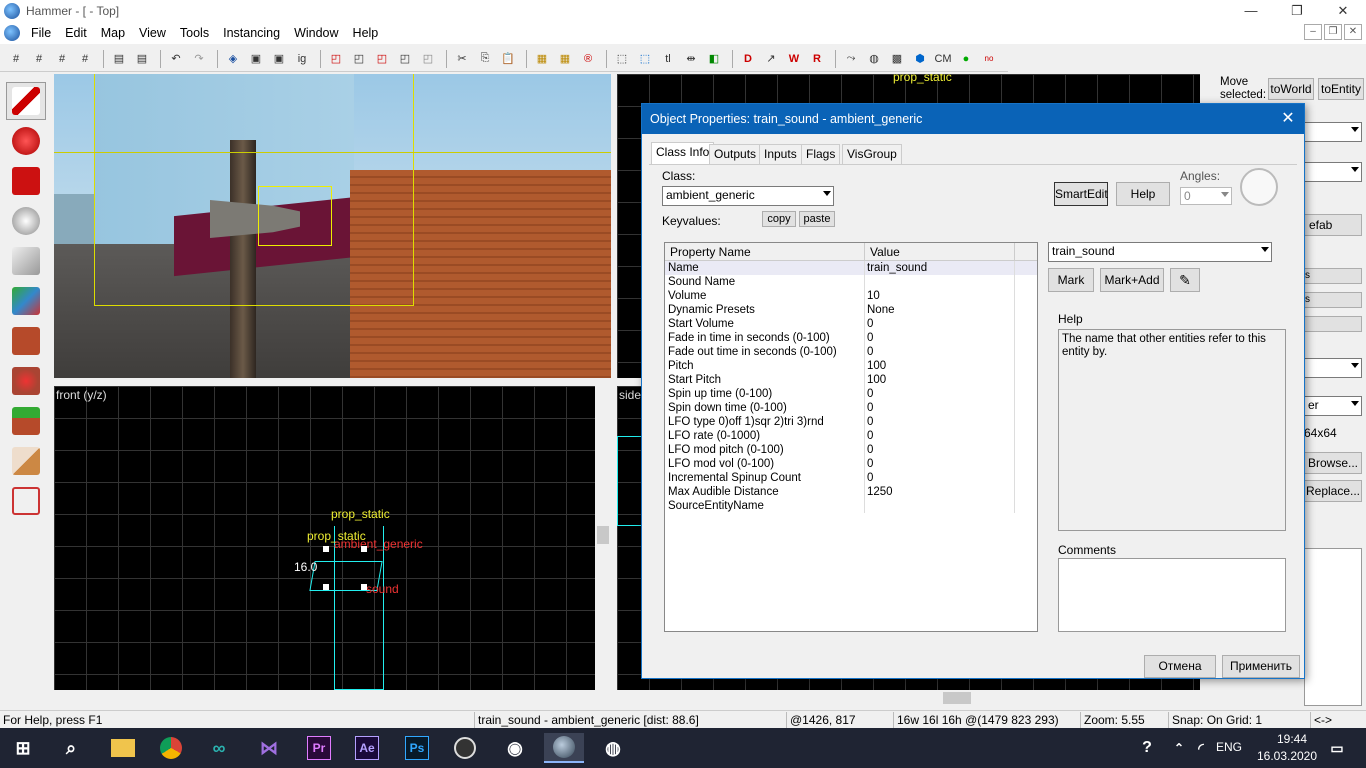 The image size is (1366, 768). Describe the element at coordinates (85, 59) in the screenshot. I see `grid-toggle-icon: #` at that location.